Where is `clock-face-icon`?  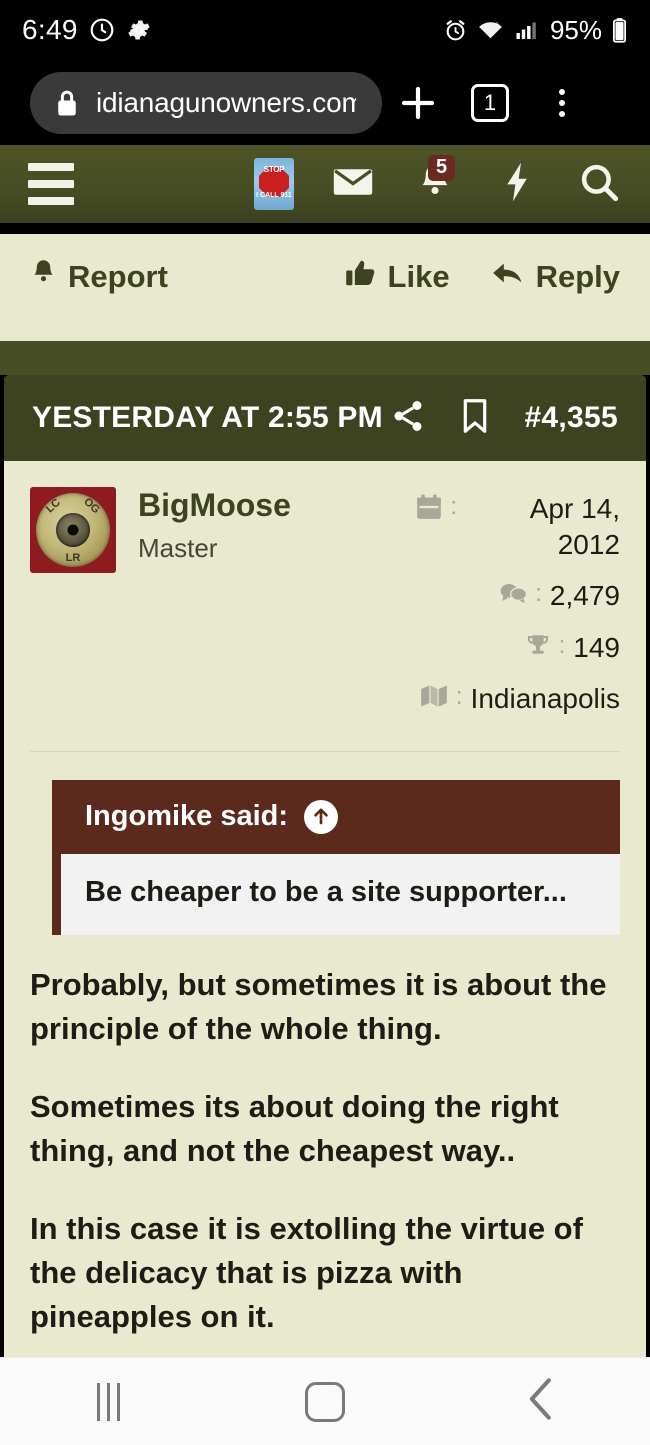 clock-face-icon is located at coordinates (102, 30).